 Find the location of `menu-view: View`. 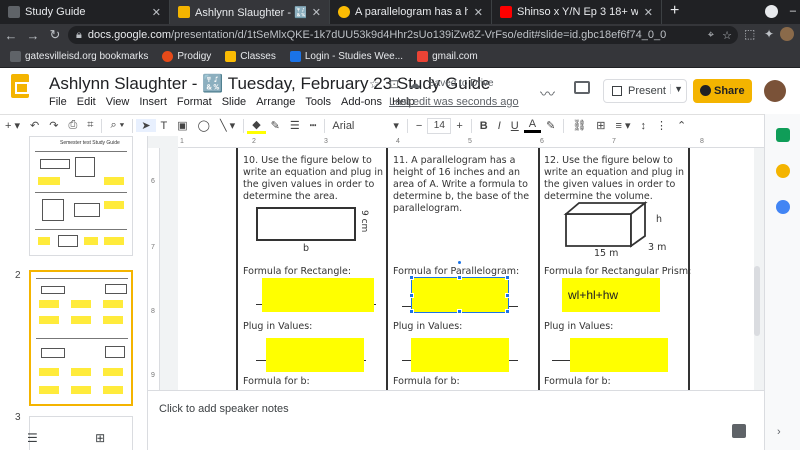

menu-view: View is located at coordinates (118, 102).